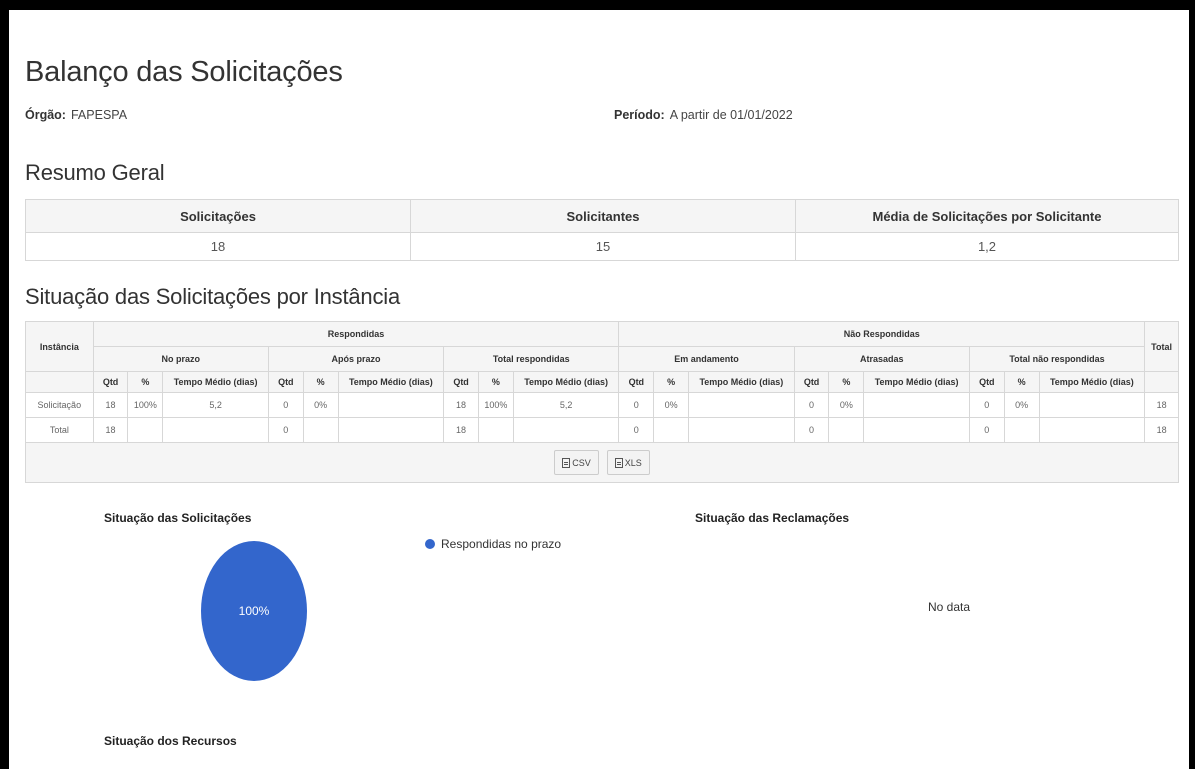  What do you see at coordinates (706, 359) in the screenshot?
I see `group-header: Em andamento` at bounding box center [706, 359].